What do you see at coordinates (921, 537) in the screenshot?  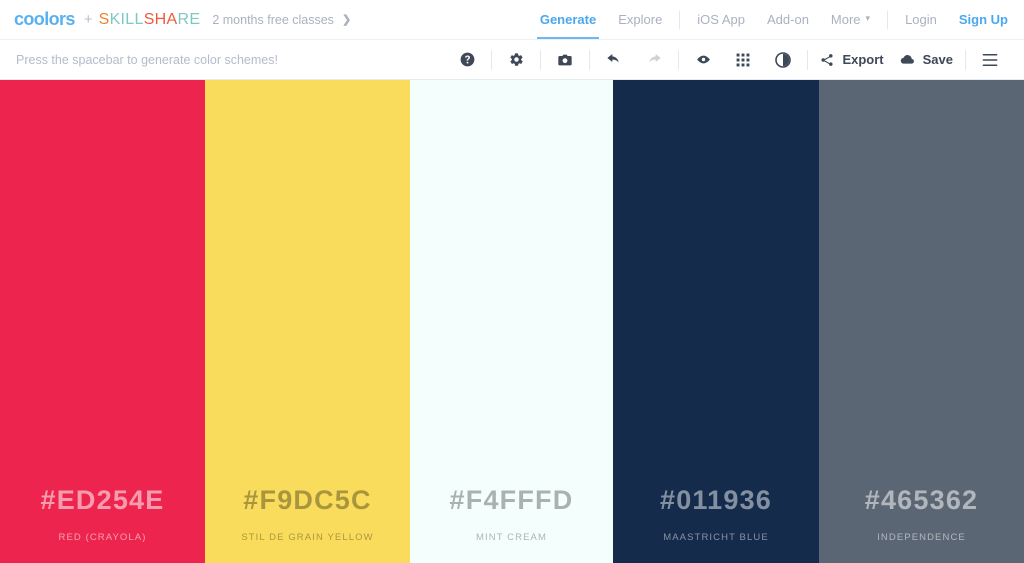 I see `swatch-color-name: INDEPENDENCE` at bounding box center [921, 537].